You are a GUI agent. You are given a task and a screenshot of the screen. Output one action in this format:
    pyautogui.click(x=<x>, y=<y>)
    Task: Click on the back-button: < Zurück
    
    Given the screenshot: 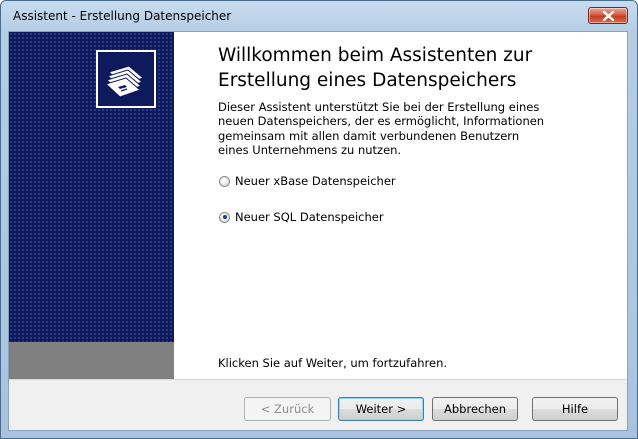 What is the action you would take?
    pyautogui.click(x=287, y=409)
    